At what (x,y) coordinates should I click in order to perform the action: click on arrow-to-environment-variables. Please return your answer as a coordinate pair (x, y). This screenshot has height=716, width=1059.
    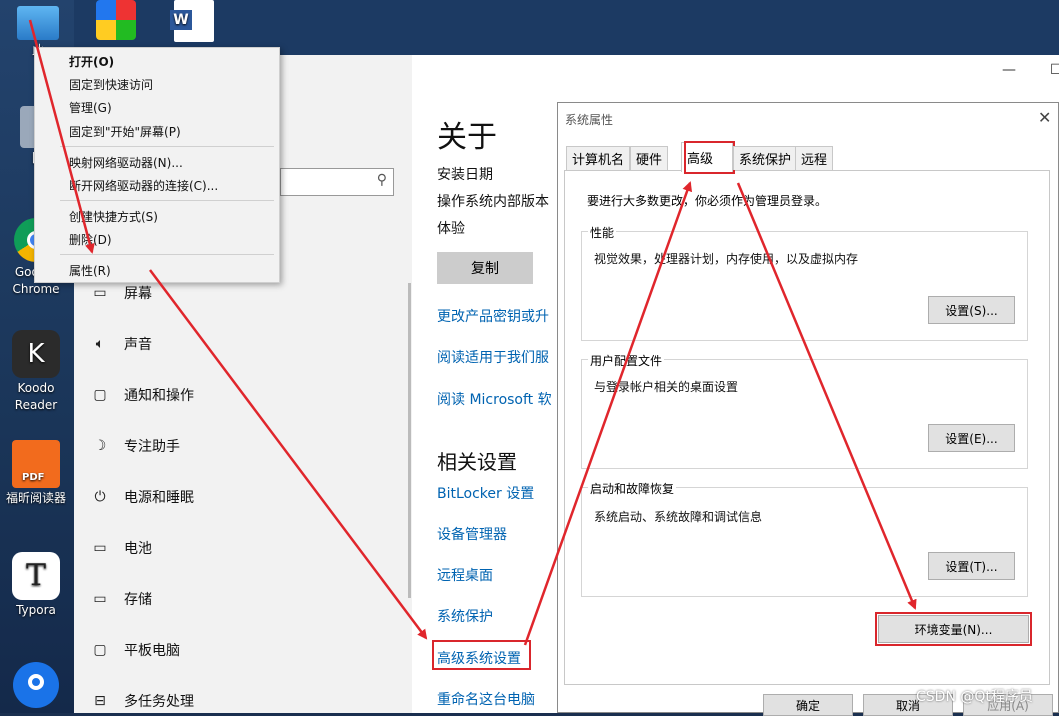
    Looking at the image, I should click on (826, 396).